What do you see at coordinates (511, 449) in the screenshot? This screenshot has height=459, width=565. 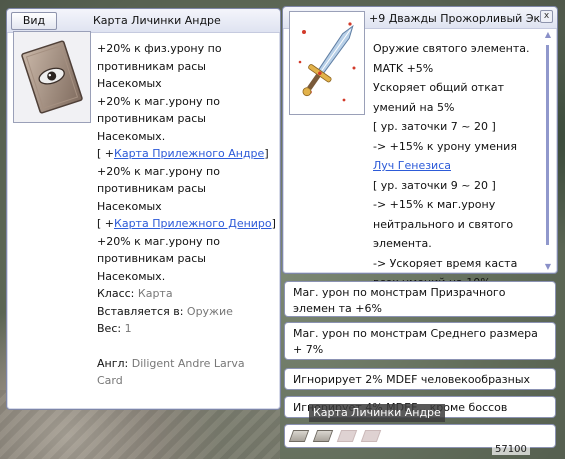 I see `hp-counter: 57100` at bounding box center [511, 449].